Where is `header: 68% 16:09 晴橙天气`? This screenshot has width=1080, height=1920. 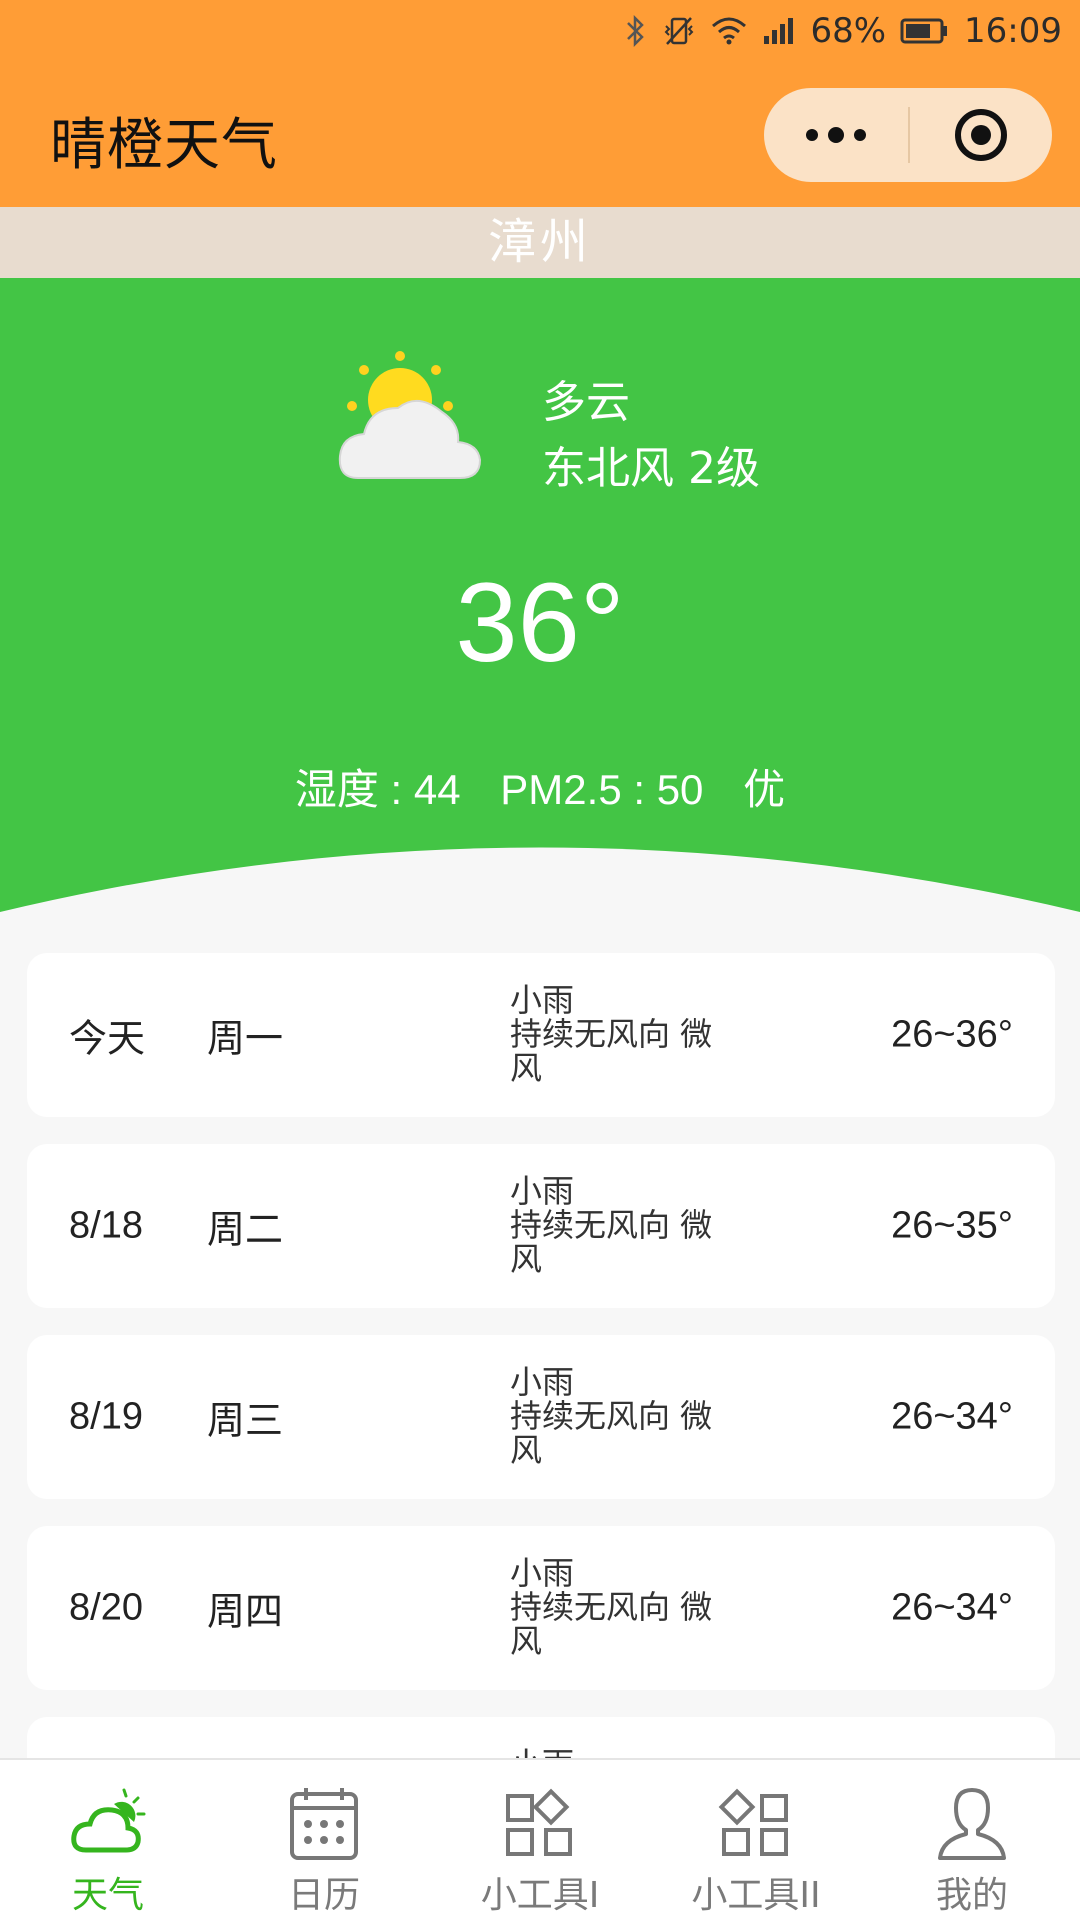
header: 68% 16:09 晴橙天气 is located at coordinates (540, 103).